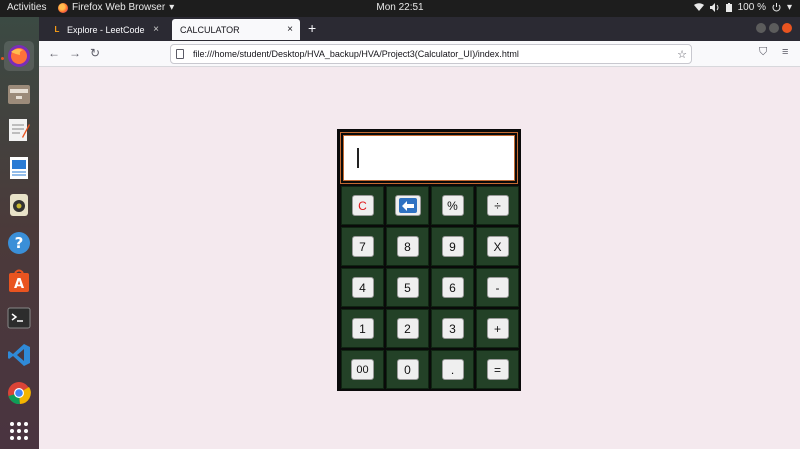  What do you see at coordinates (180, 54) in the screenshot?
I see `page-icon` at bounding box center [180, 54].